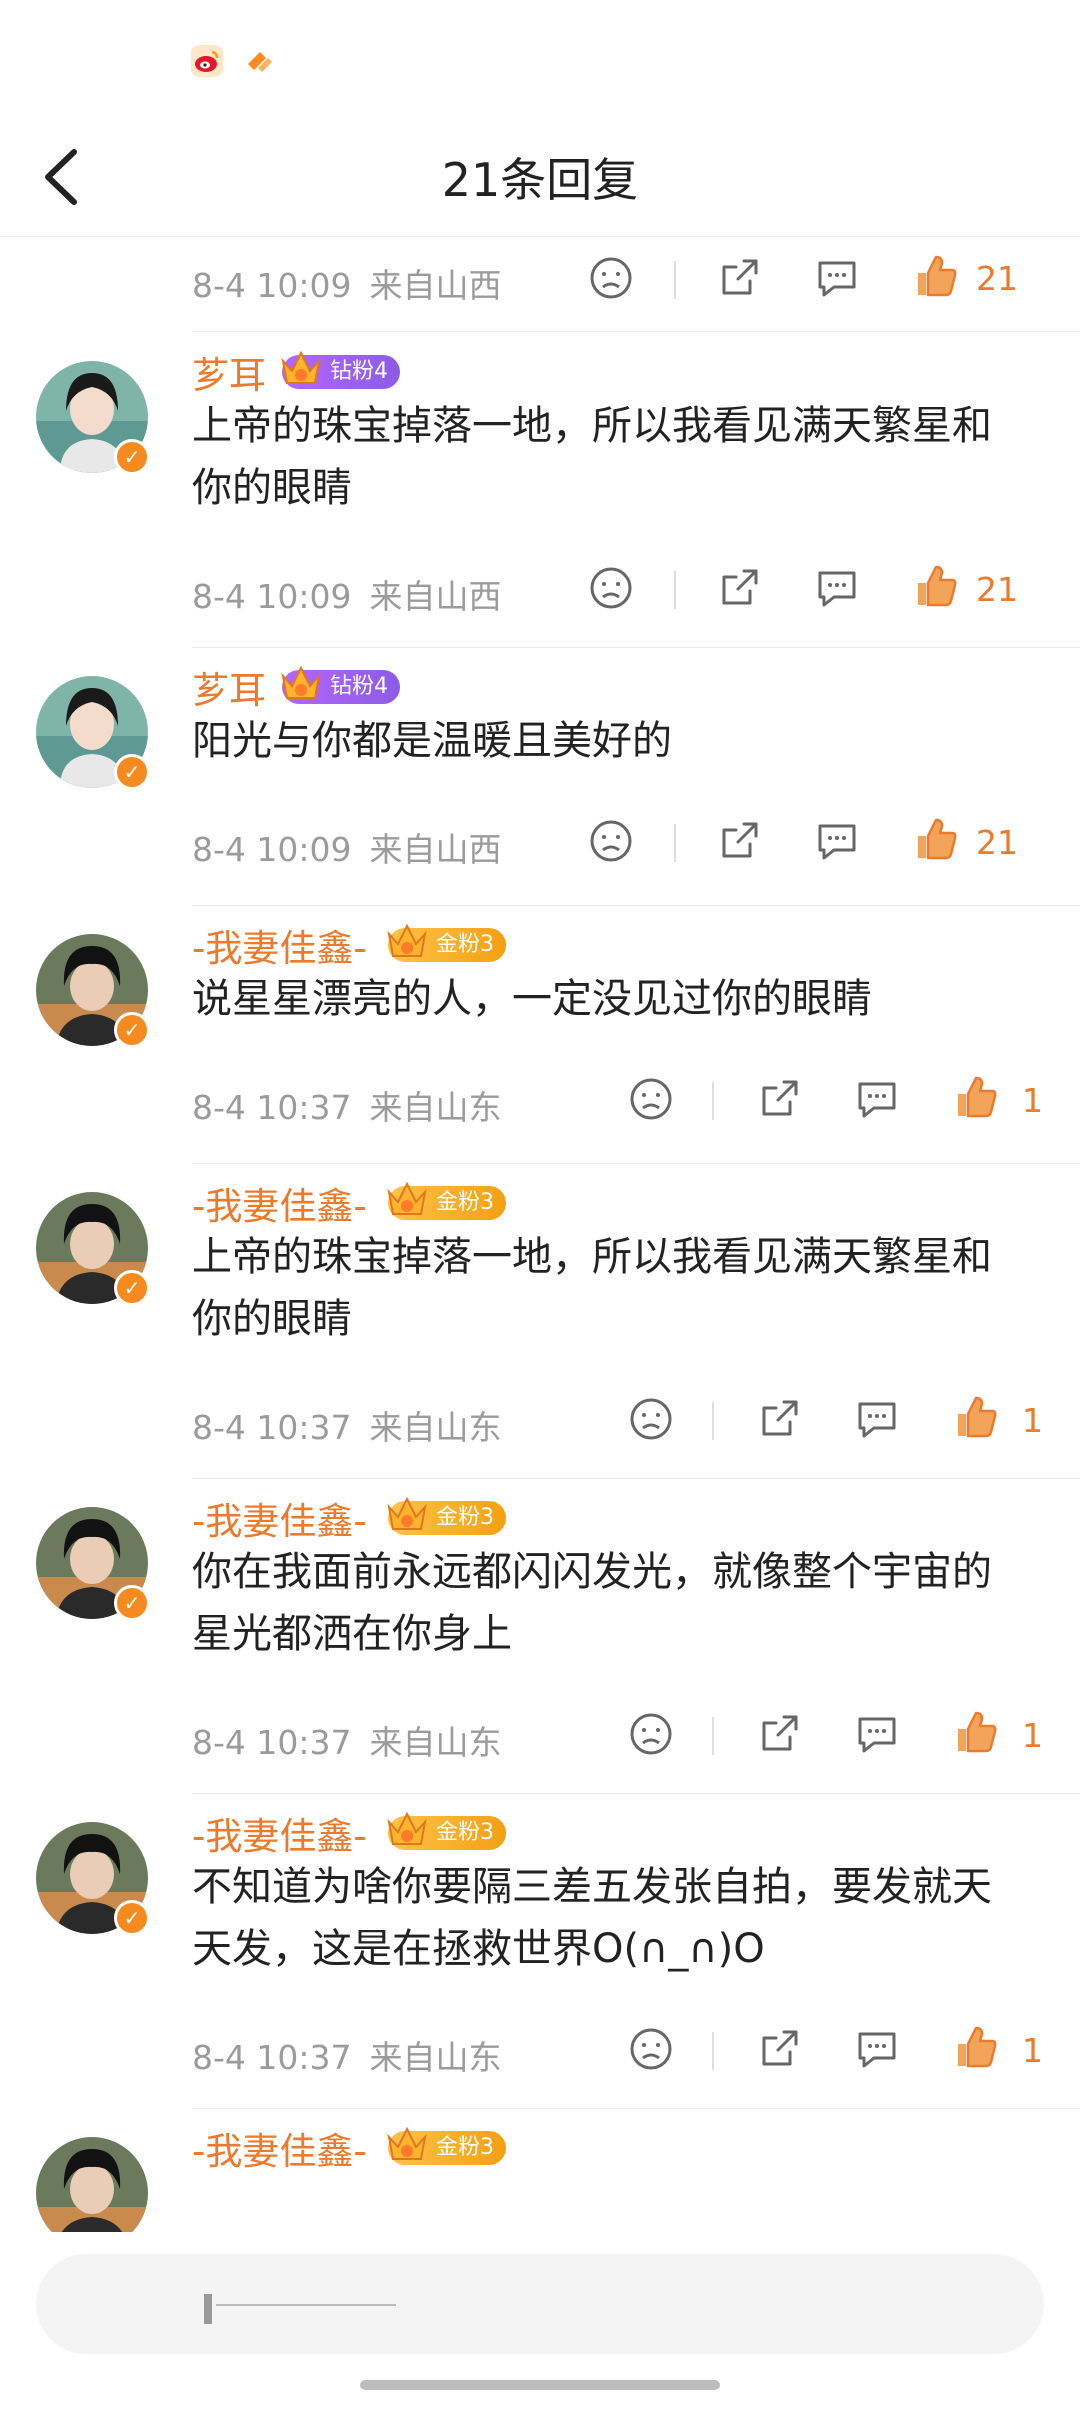 The height and width of the screenshot is (2412, 1080). I want to click on like-count: 1, so click(1032, 2050).